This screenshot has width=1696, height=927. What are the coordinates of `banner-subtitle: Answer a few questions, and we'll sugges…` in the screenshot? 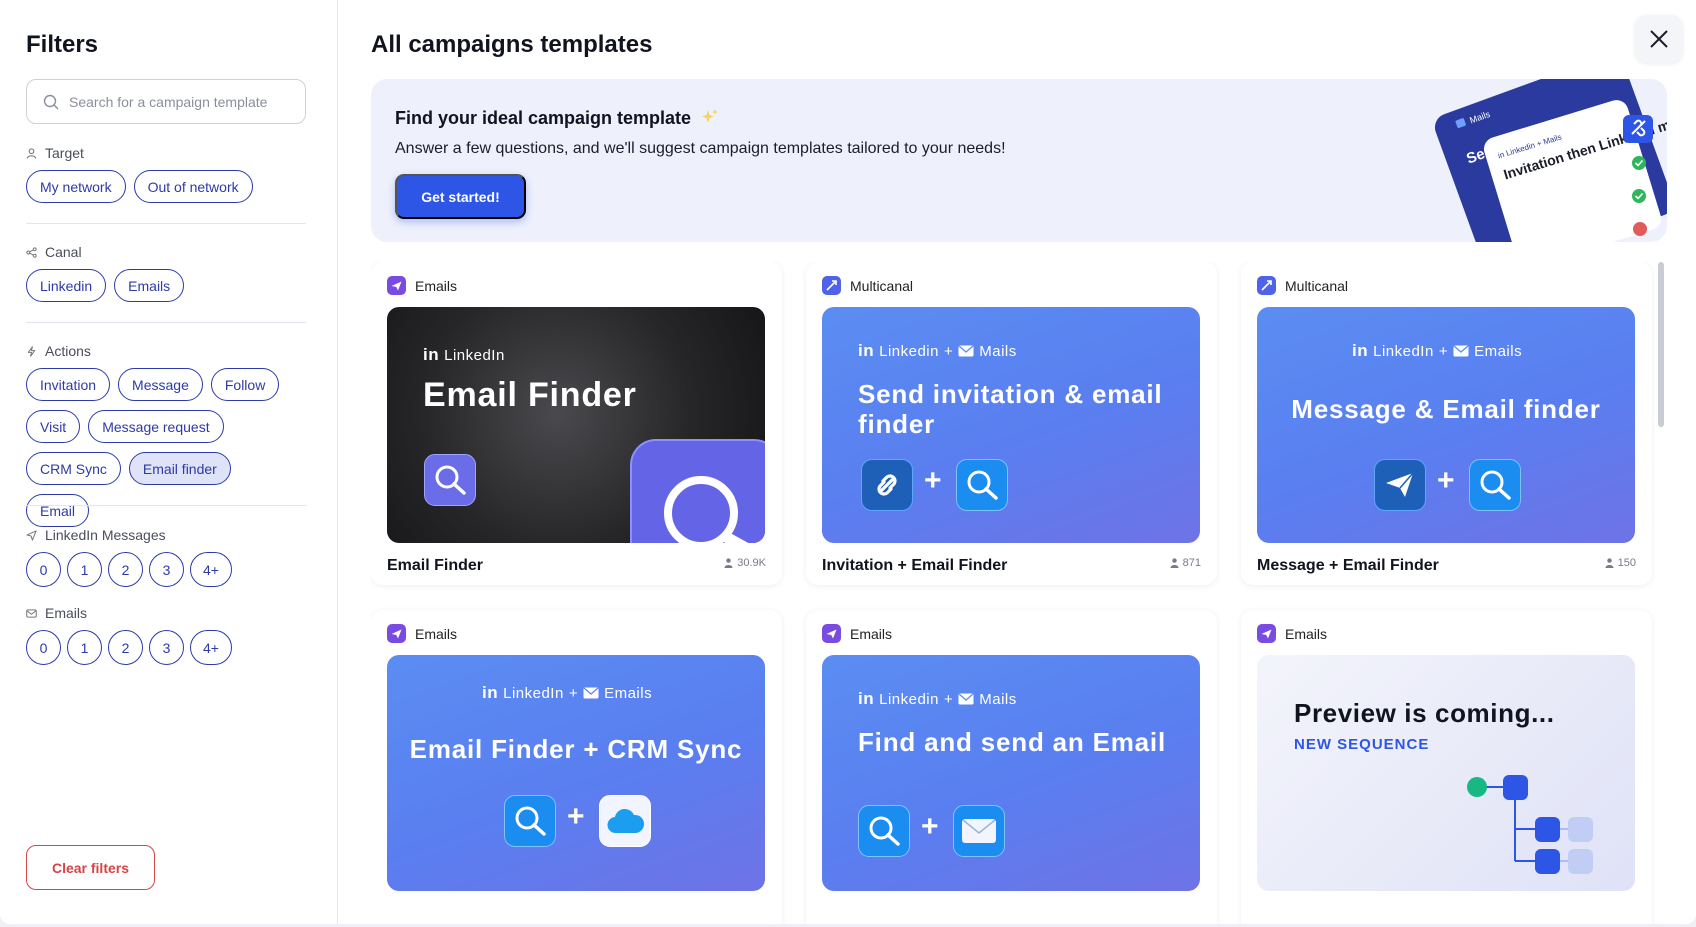 It's located at (700, 148).